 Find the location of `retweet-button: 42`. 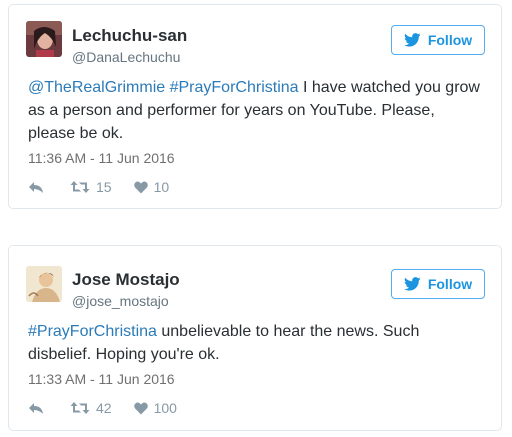

retweet-button: 42 is located at coordinates (91, 408).